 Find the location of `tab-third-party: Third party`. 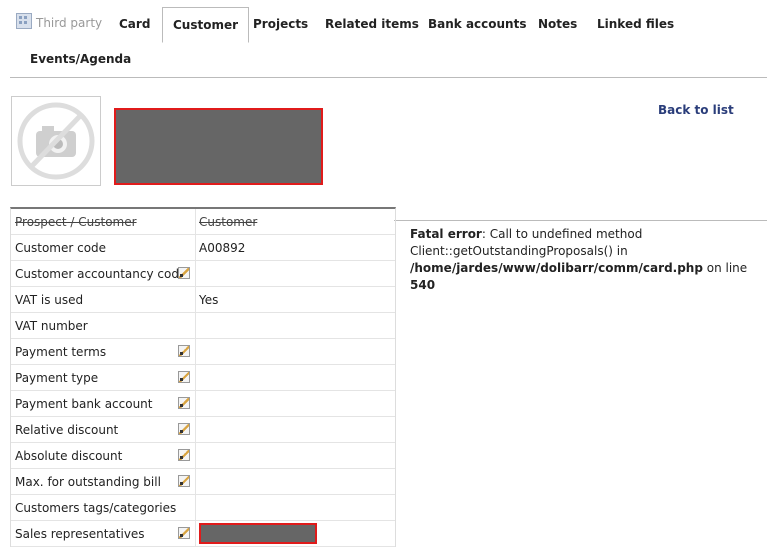

tab-third-party: Third party is located at coordinates (59, 23).